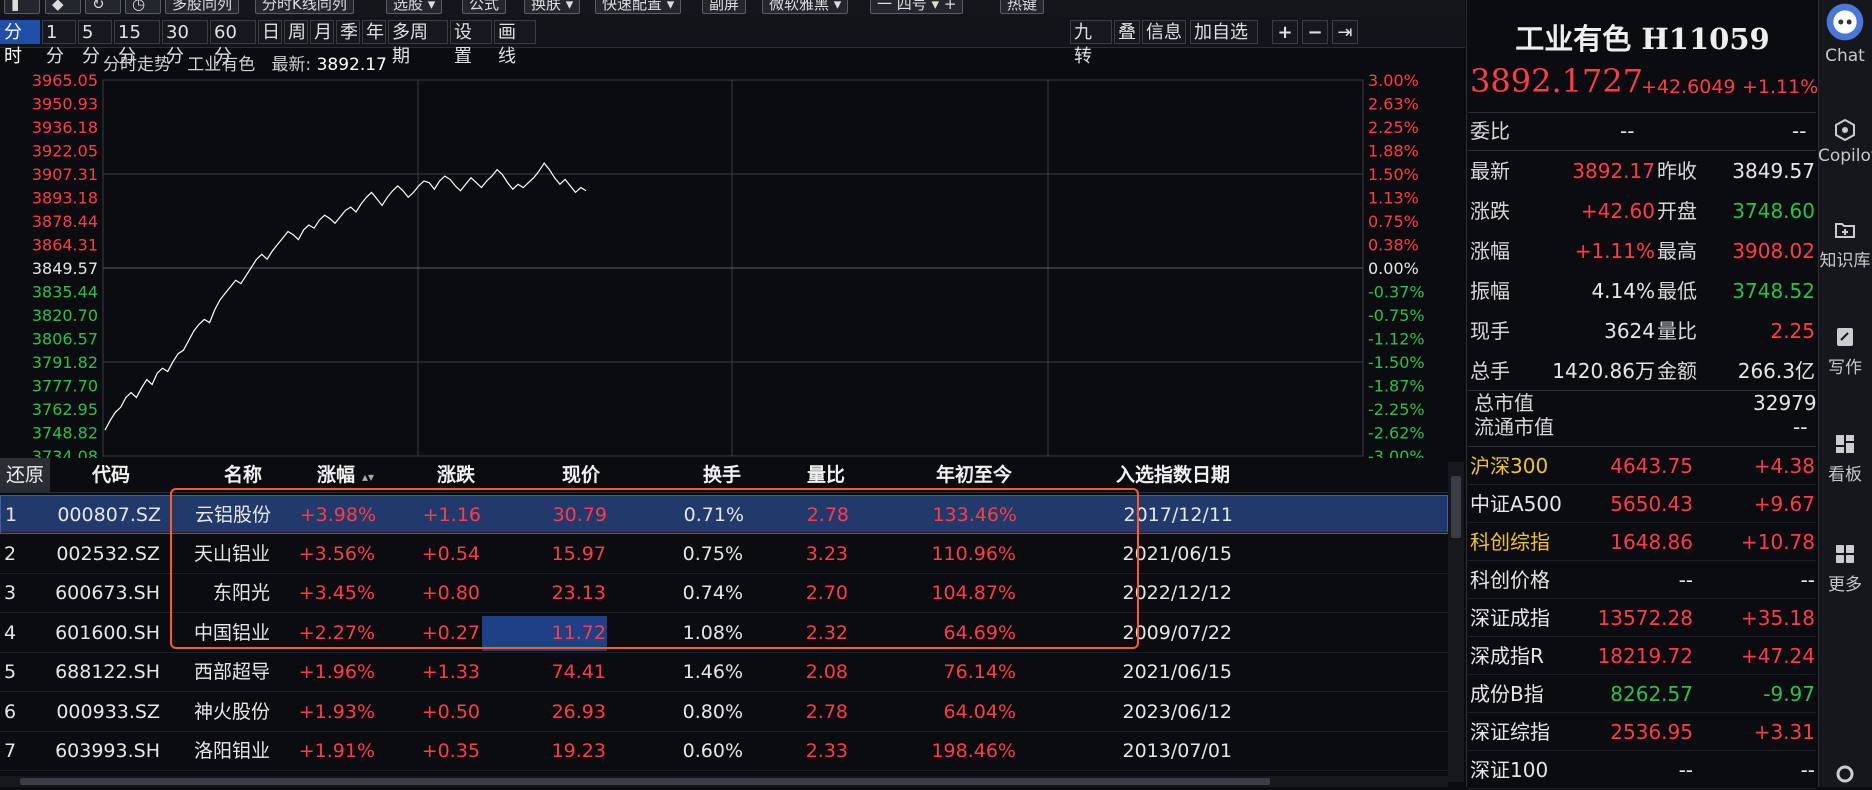 The width and height of the screenshot is (1872, 790). What do you see at coordinates (1162, 475) in the screenshot?
I see `col-date: 入选指数日期` at bounding box center [1162, 475].